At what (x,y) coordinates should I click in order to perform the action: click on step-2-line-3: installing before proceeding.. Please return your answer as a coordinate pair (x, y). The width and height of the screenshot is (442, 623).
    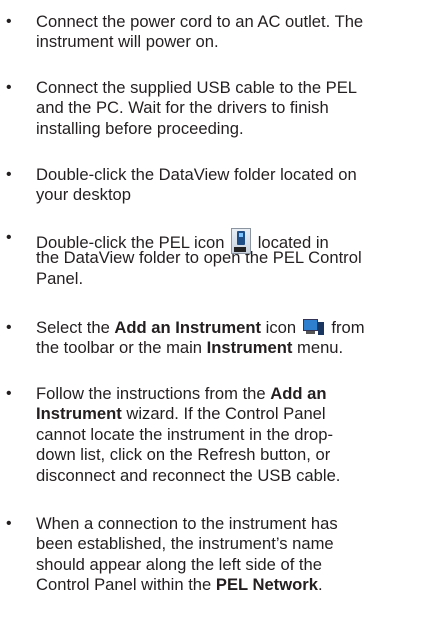
    Looking at the image, I should click on (140, 128).